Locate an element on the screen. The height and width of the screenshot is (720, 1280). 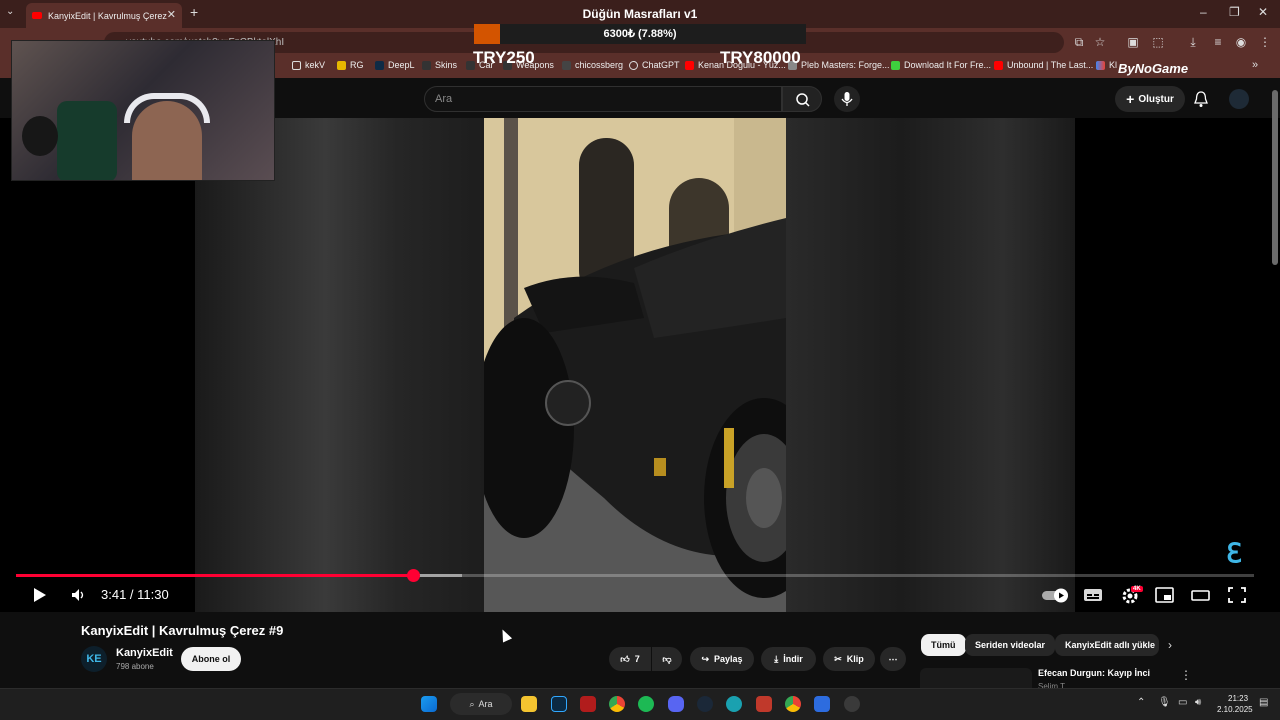
file-explorer-icon is located at coordinates (529, 704).